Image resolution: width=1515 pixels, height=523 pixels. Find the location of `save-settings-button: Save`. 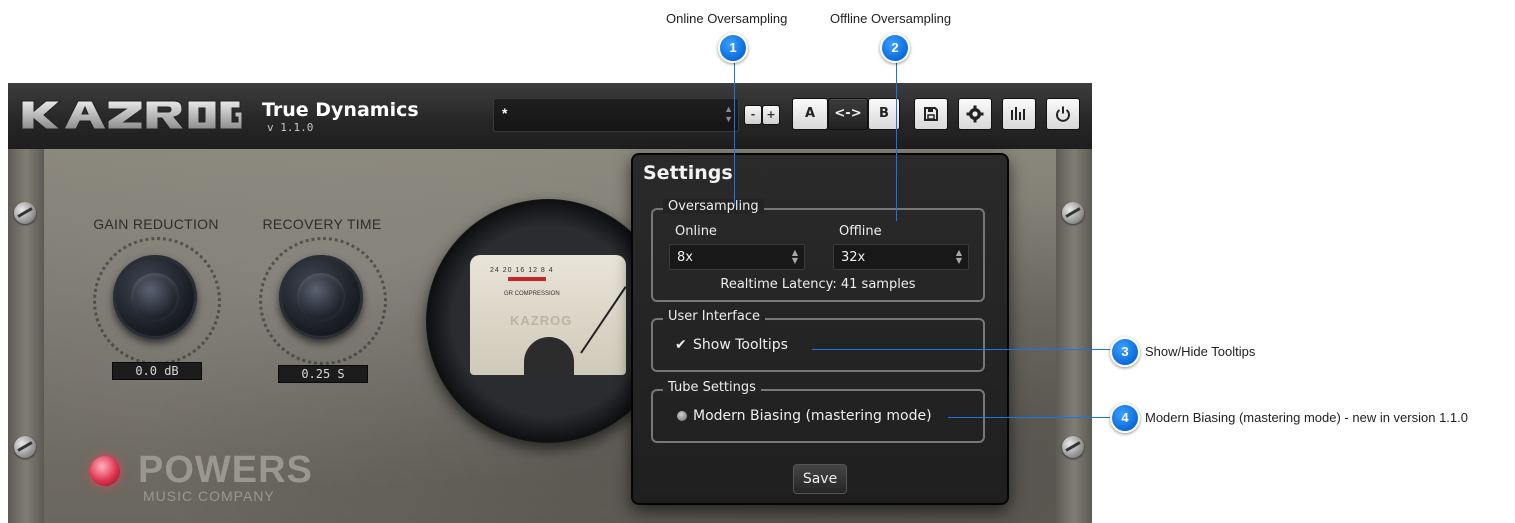

save-settings-button: Save is located at coordinates (820, 479).